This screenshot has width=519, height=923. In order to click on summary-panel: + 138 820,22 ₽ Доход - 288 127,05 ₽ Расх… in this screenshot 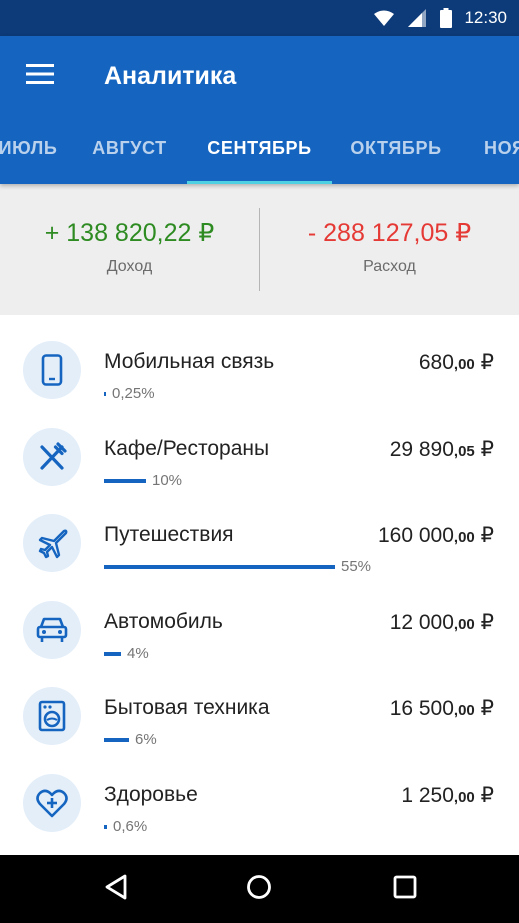, I will do `click(259, 249)`.